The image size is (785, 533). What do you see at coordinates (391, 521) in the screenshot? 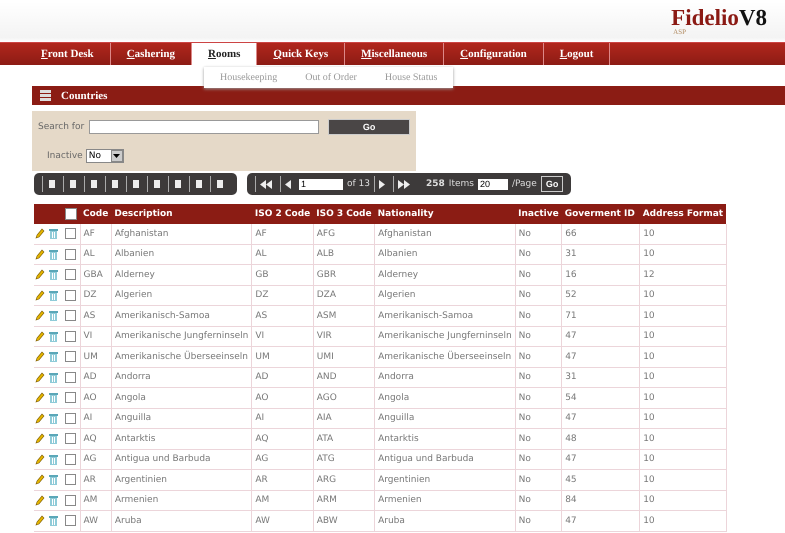
I see `table-cell: Aruba` at bounding box center [391, 521].